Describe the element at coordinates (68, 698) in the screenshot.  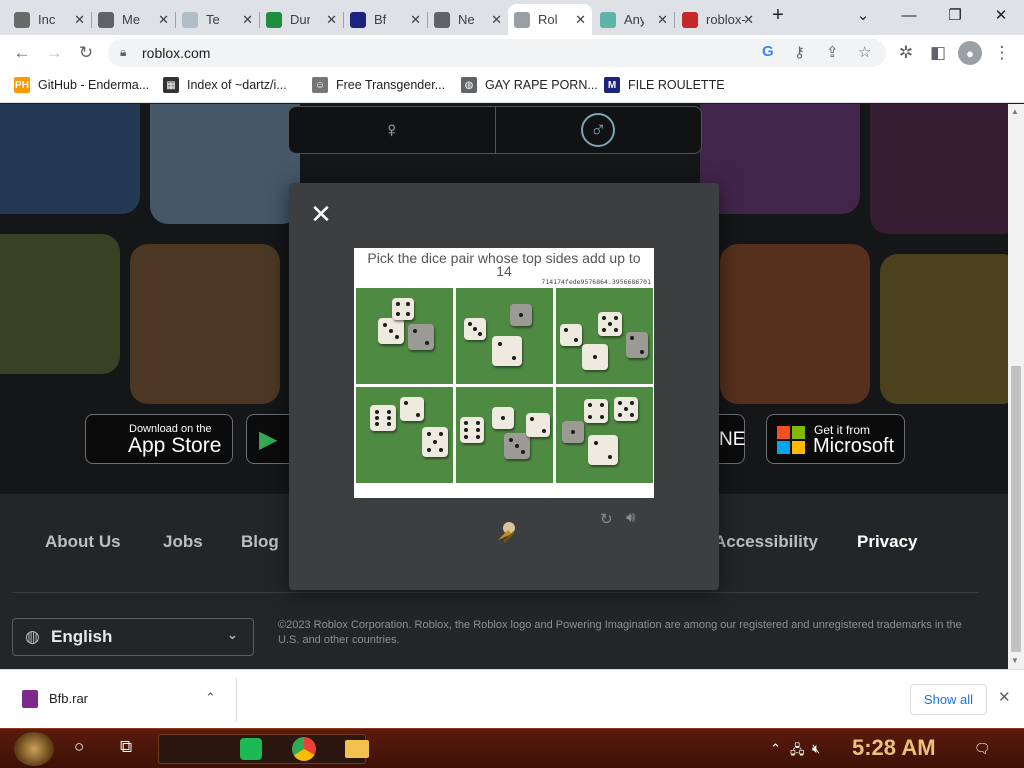
I see `download-file-name: Bfb.rar` at that location.